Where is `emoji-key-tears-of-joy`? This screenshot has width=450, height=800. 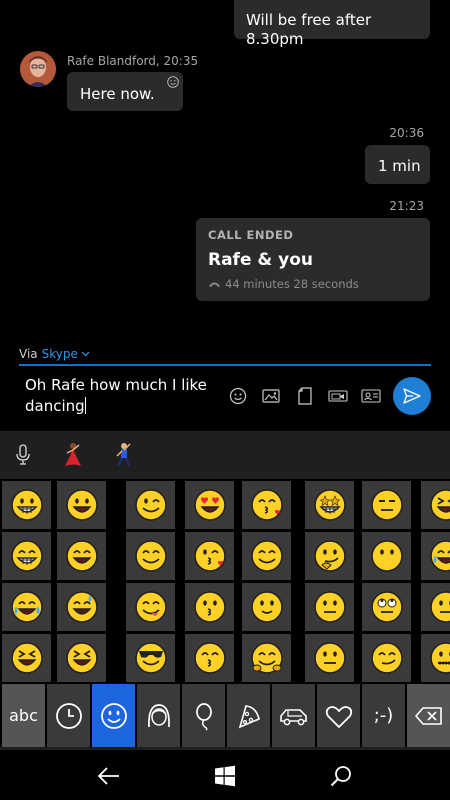 emoji-key-tears-of-joy is located at coordinates (26, 607).